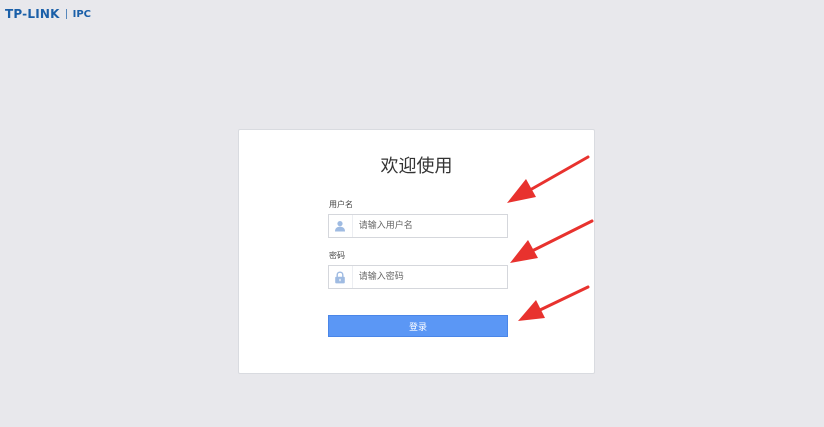 The height and width of the screenshot is (427, 824). Describe the element at coordinates (81, 14) in the screenshot. I see `product-name: IPC` at that location.